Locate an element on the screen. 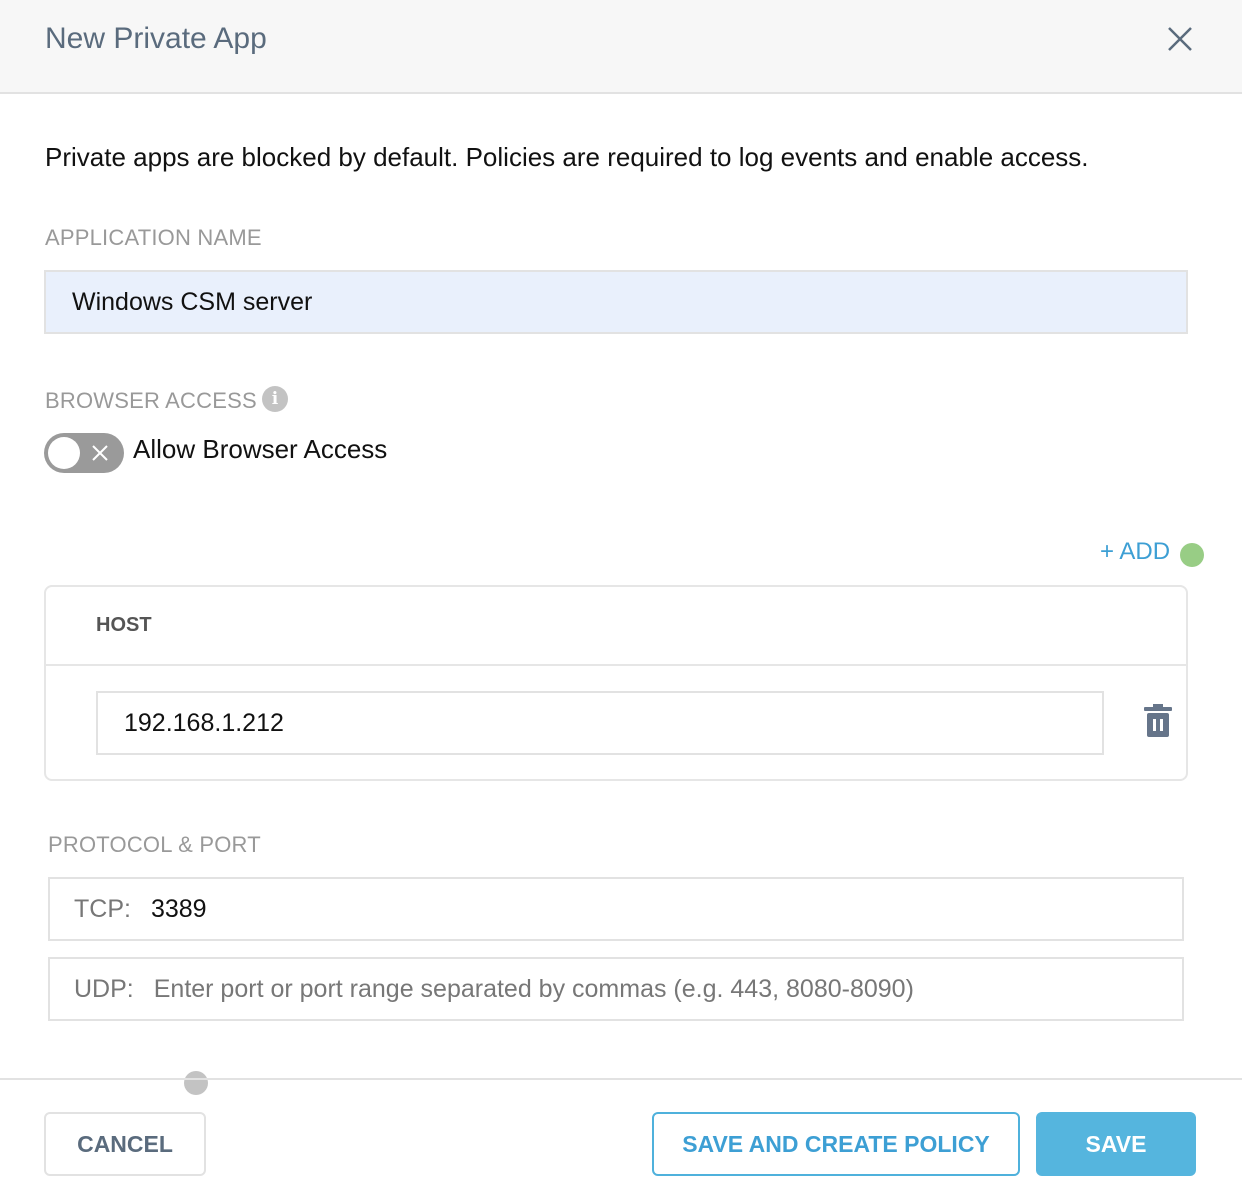 This screenshot has height=1178, width=1242. tcp-prefix: TCP: is located at coordinates (102, 908).